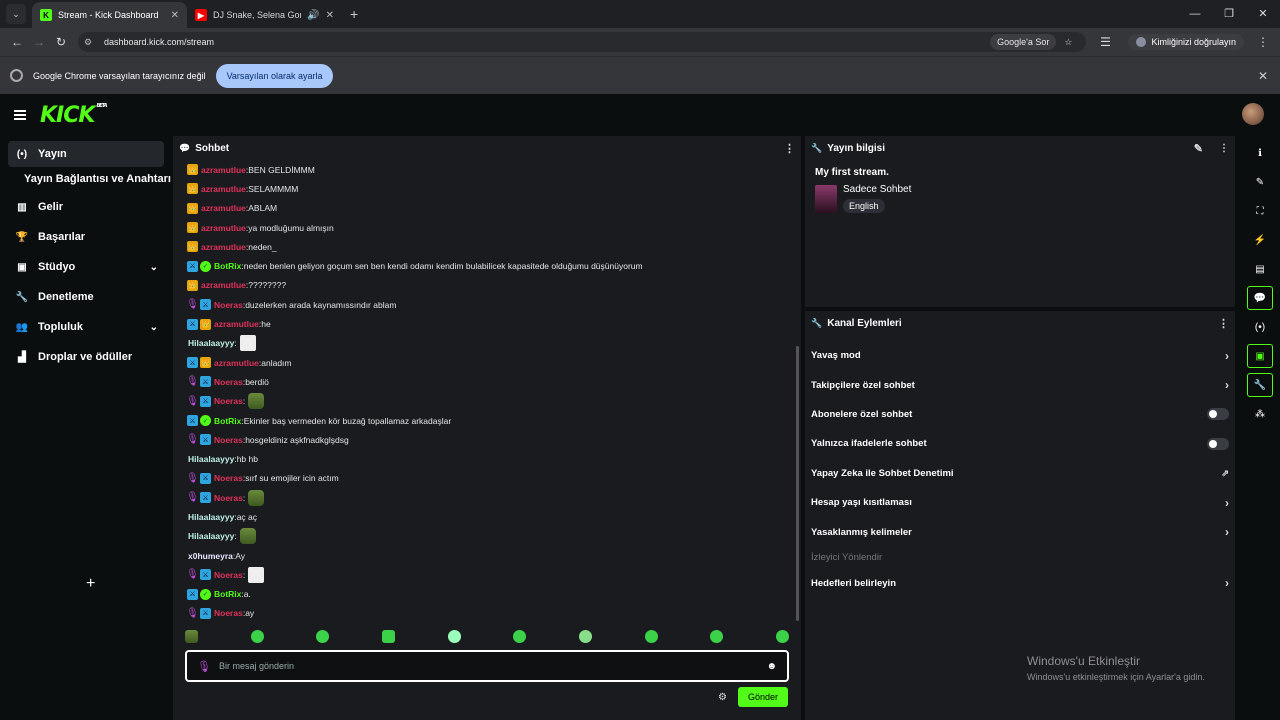 The height and width of the screenshot is (720, 1280). Describe the element at coordinates (210, 556) in the screenshot. I see `chat-username: x0humeyra` at that location.